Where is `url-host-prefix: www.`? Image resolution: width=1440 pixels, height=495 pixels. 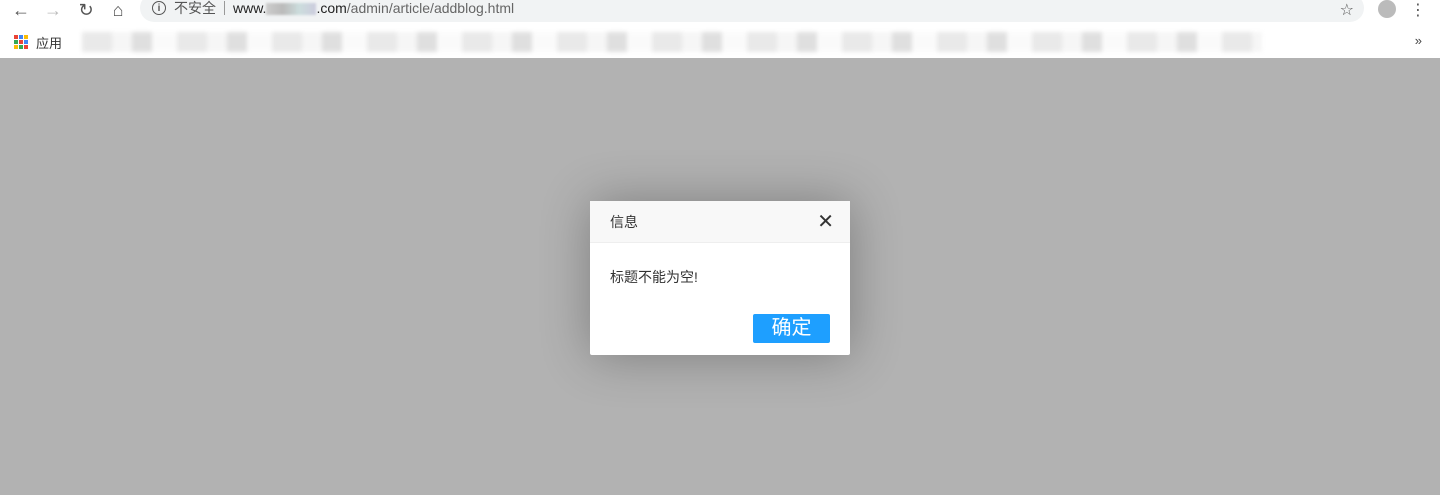
url-host-prefix: www. is located at coordinates (250, 8).